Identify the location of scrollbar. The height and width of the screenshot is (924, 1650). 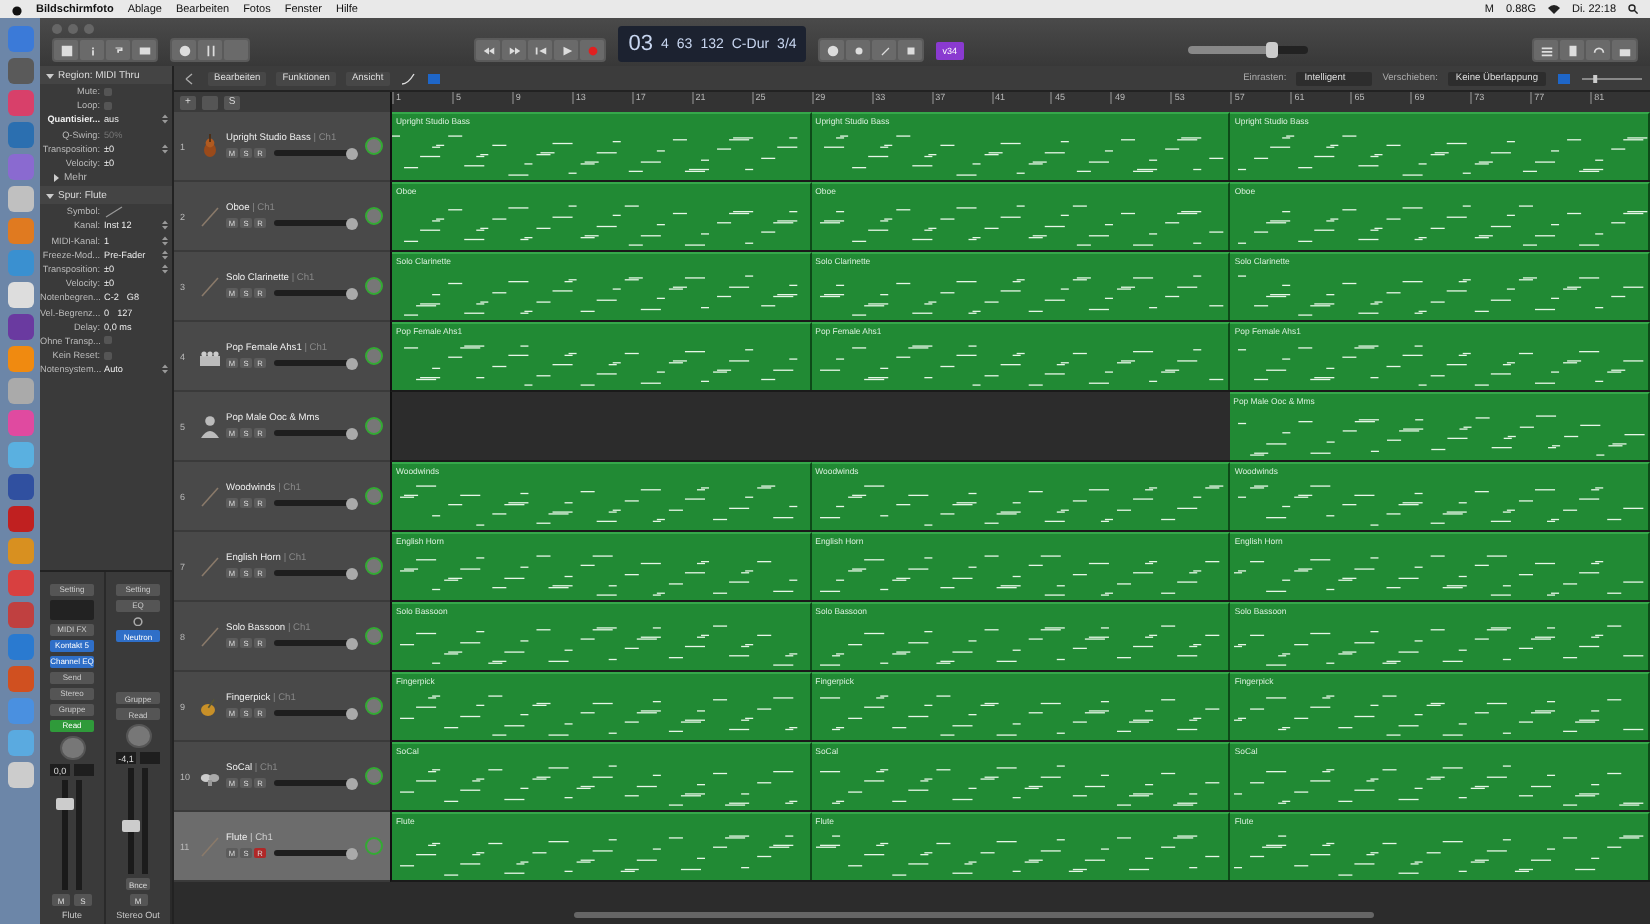
(974, 915).